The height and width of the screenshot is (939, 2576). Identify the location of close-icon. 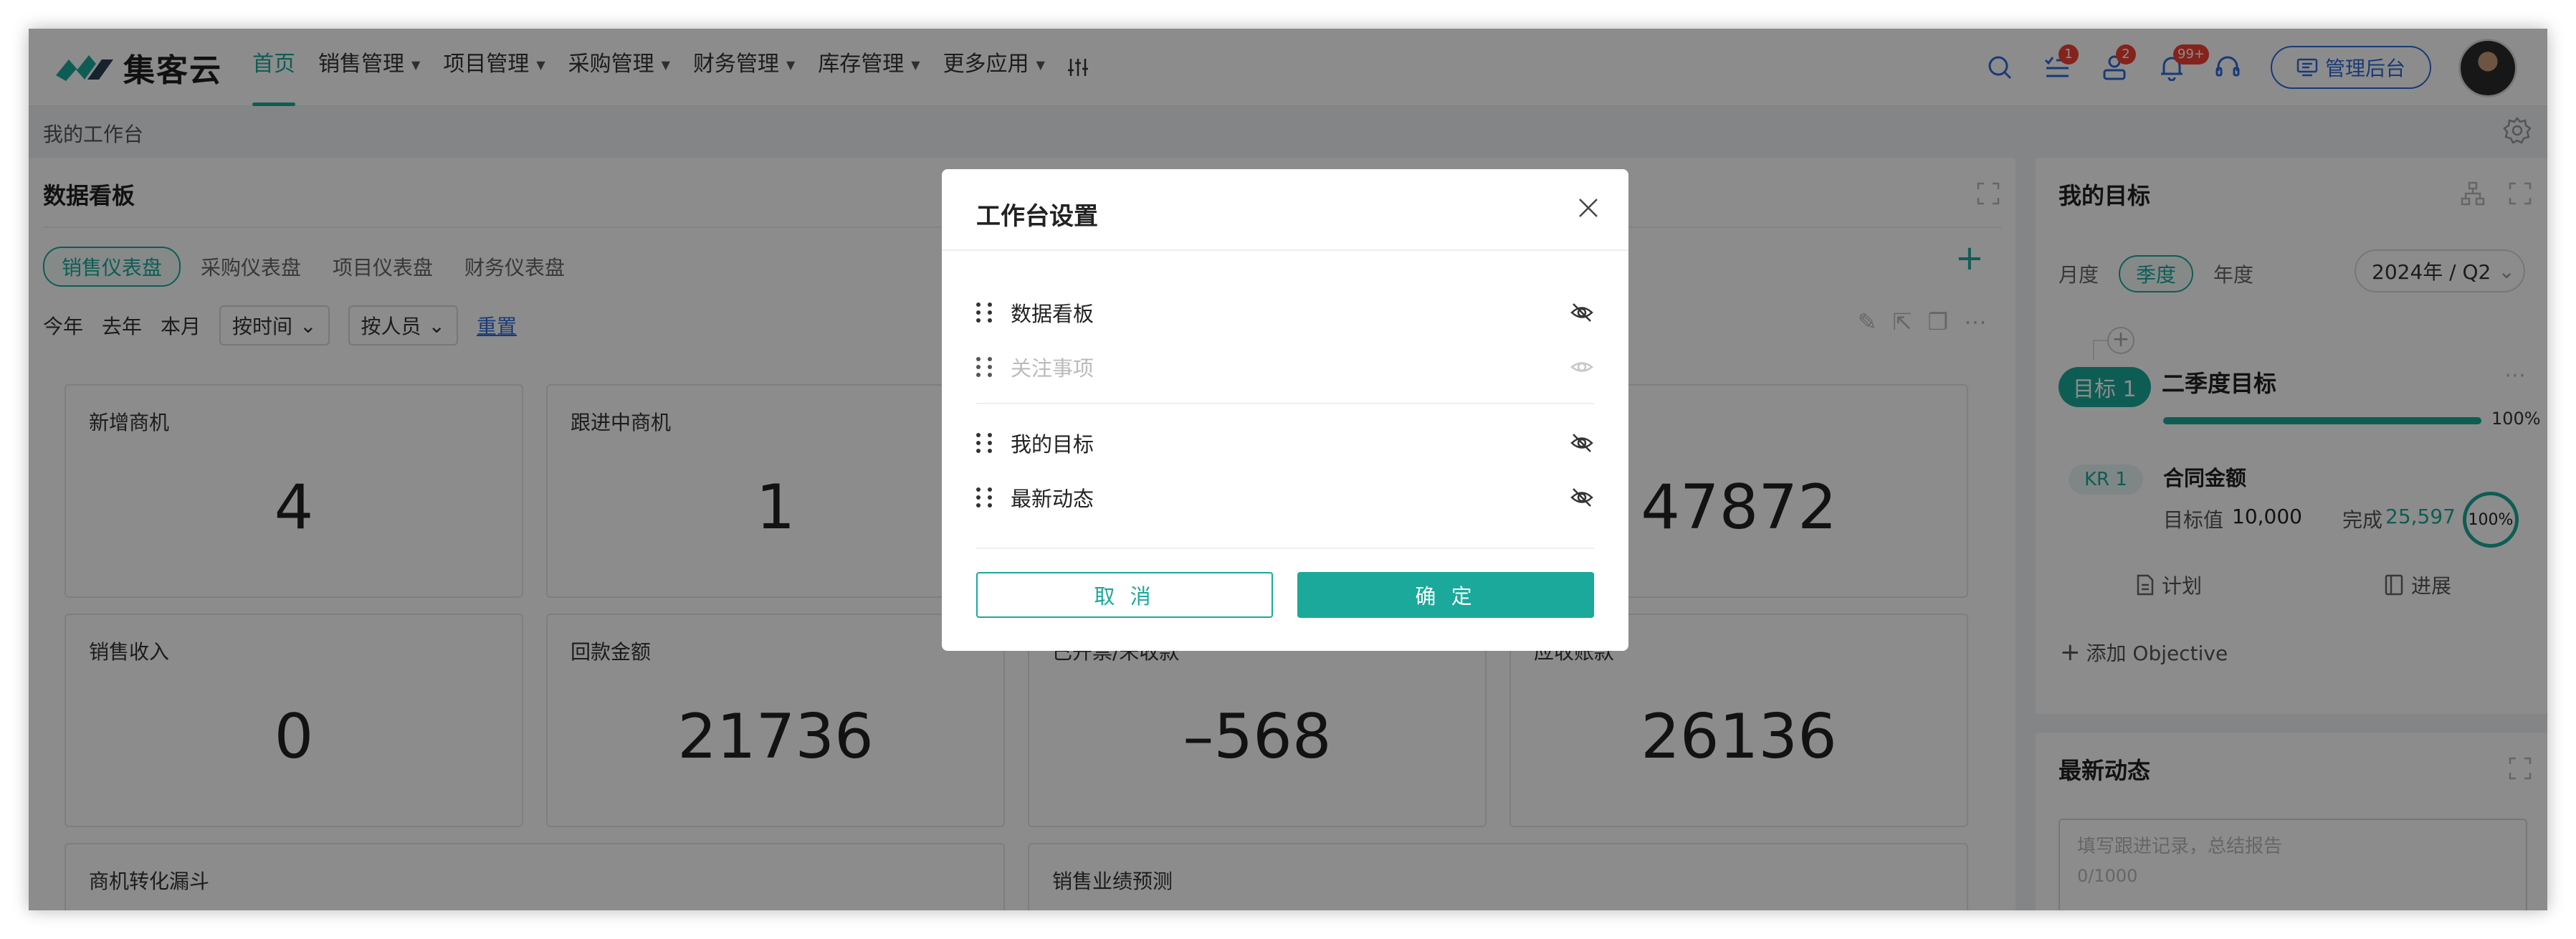
(1588, 208).